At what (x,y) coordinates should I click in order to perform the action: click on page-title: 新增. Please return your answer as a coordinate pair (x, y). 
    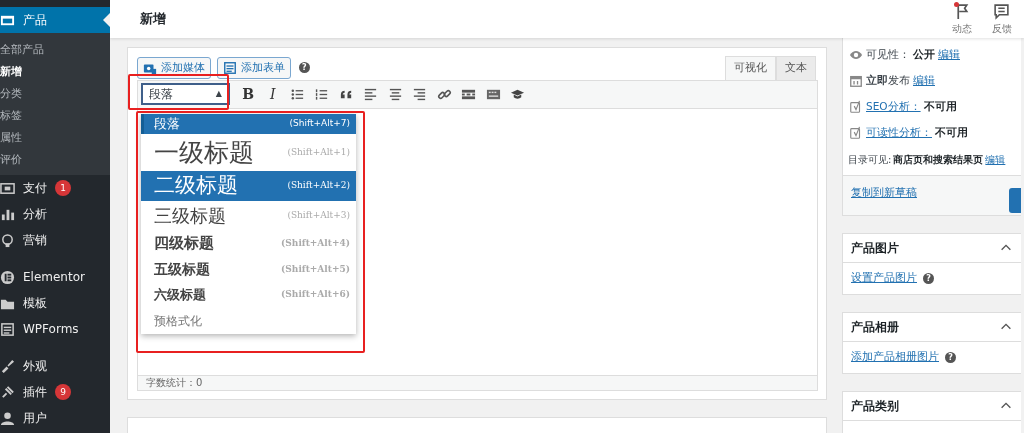
    Looking at the image, I should click on (153, 19).